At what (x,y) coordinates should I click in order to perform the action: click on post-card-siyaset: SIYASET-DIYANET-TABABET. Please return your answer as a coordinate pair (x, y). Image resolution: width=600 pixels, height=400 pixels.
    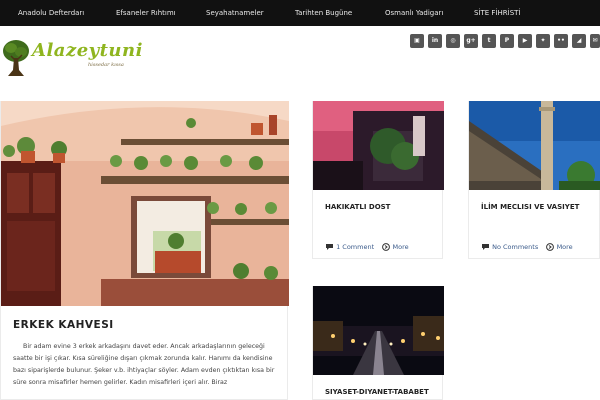
    Looking at the image, I should click on (378, 343).